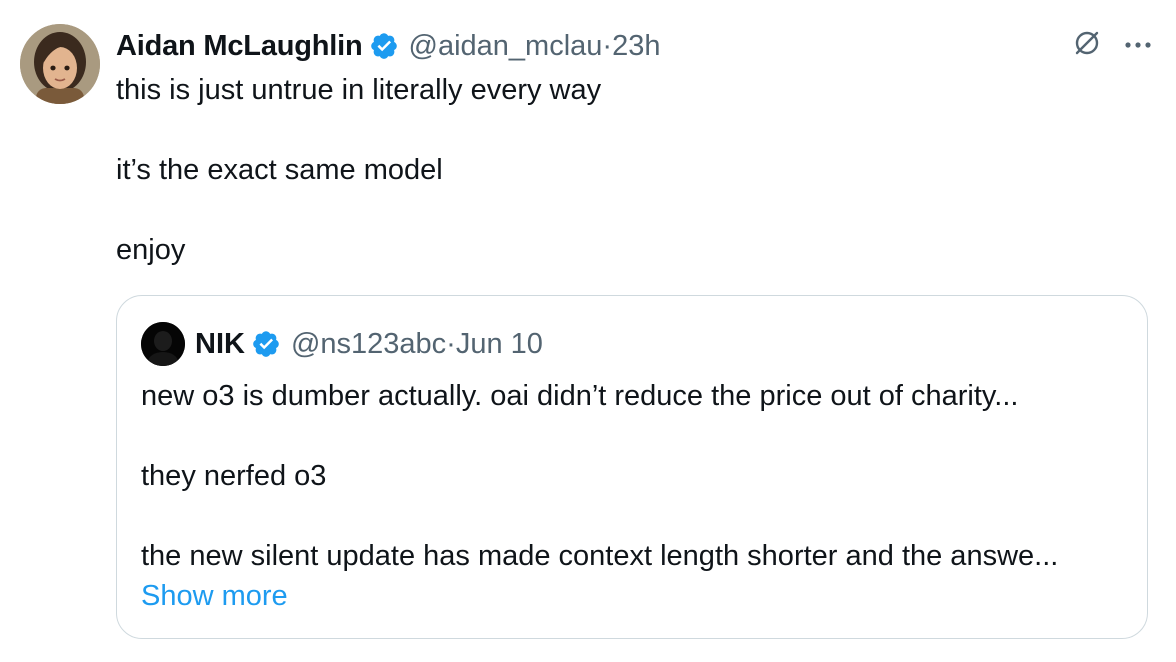 The width and height of the screenshot is (1176, 662). What do you see at coordinates (499, 344) in the screenshot?
I see `quoted-tweet-date: Jun 10` at bounding box center [499, 344].